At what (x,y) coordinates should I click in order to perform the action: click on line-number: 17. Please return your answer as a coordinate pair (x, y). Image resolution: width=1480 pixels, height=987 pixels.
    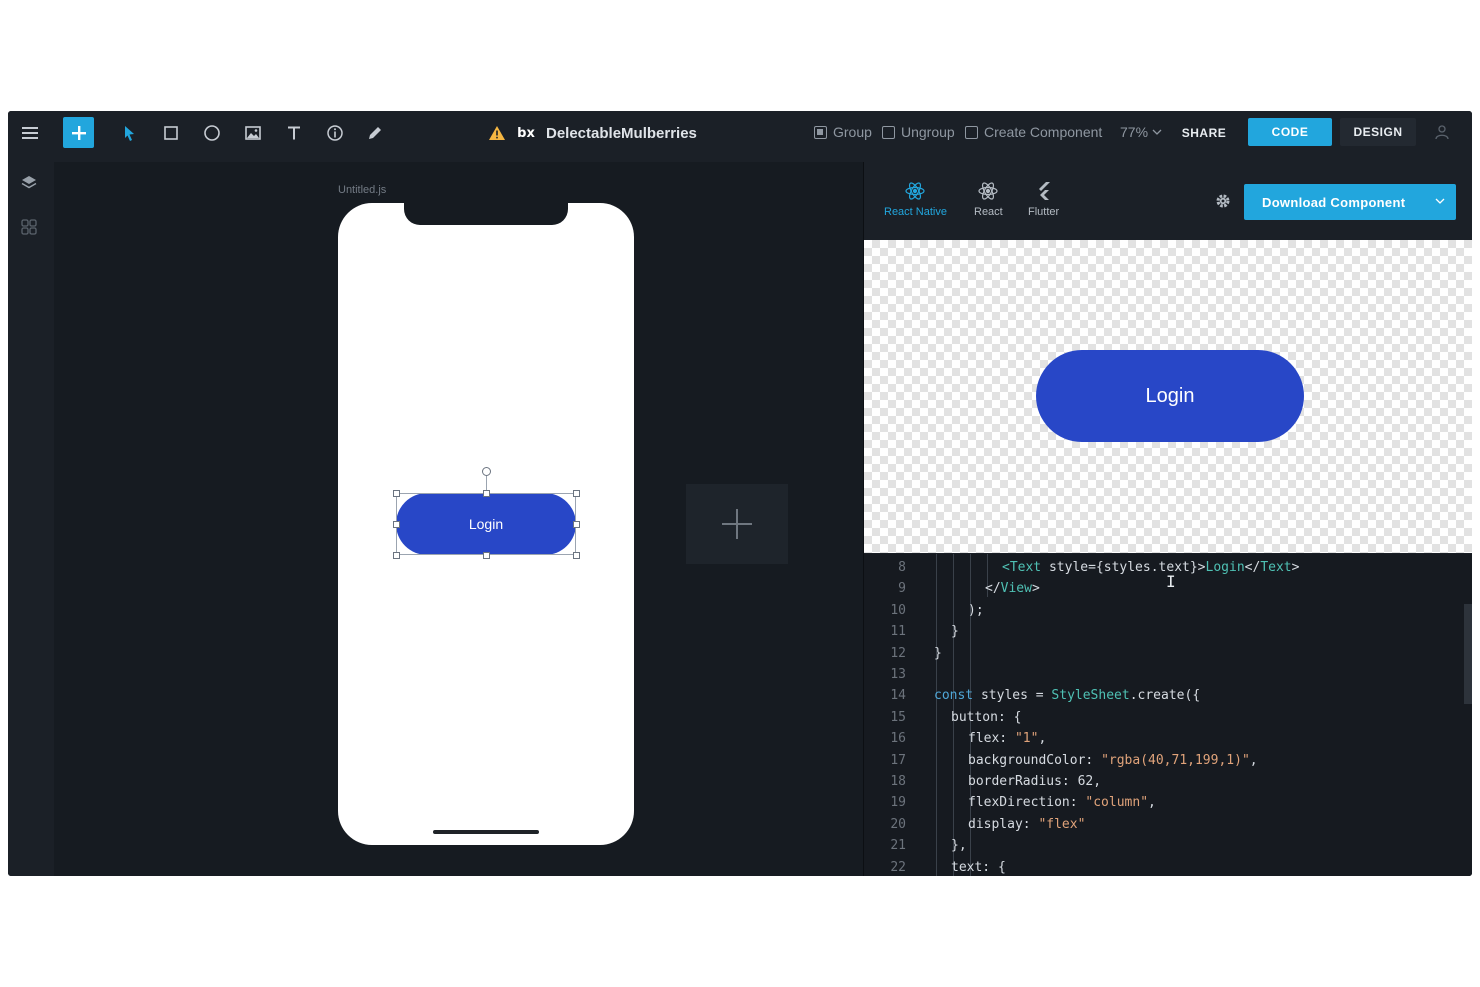
    Looking at the image, I should click on (898, 760).